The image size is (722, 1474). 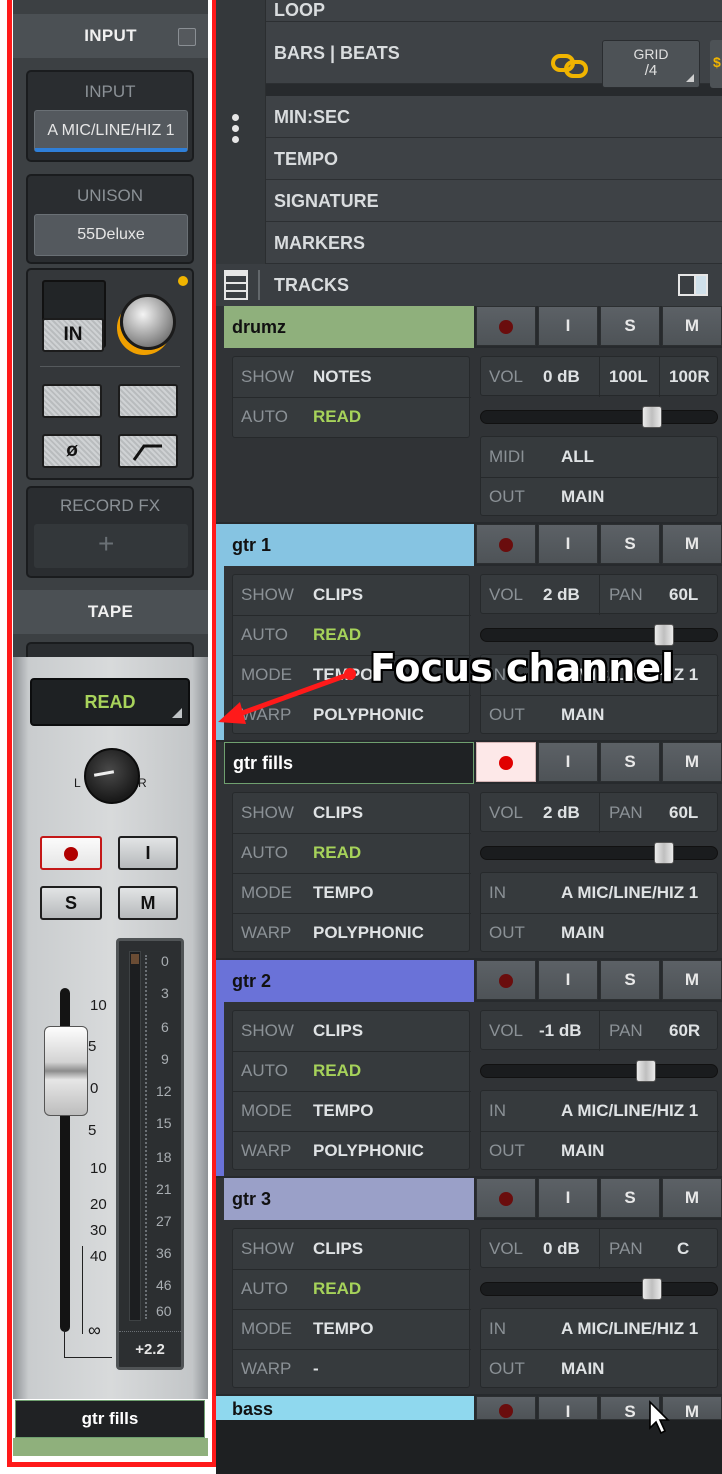 I want to click on input-source-select: A MIC/LINE/HIZ 1, so click(x=111, y=131).